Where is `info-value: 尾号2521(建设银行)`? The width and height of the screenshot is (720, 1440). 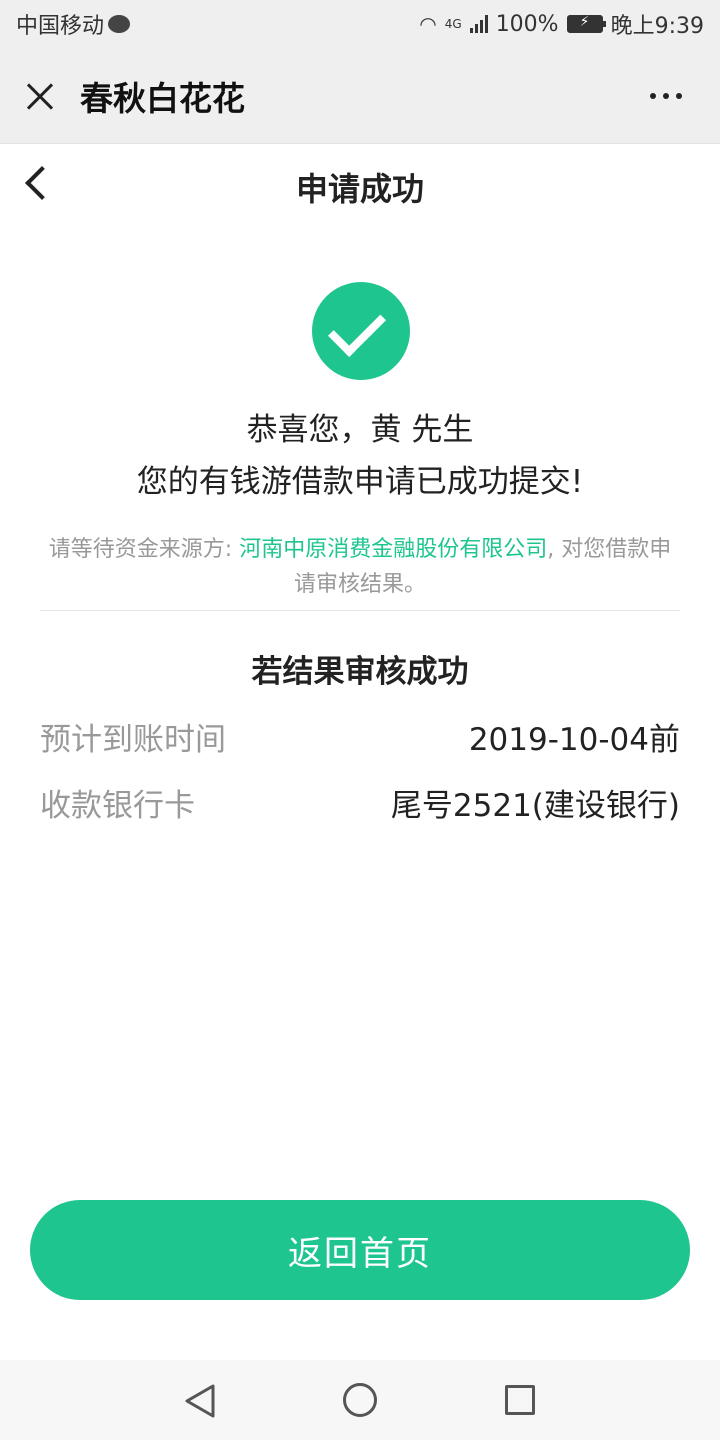 info-value: 尾号2521(建设银行) is located at coordinates (535, 805).